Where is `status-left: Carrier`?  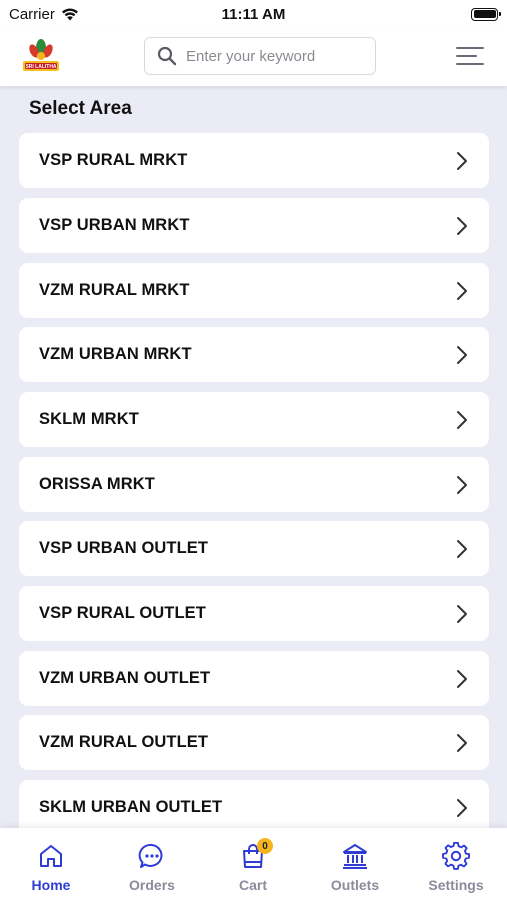
status-left: Carrier is located at coordinates (44, 14).